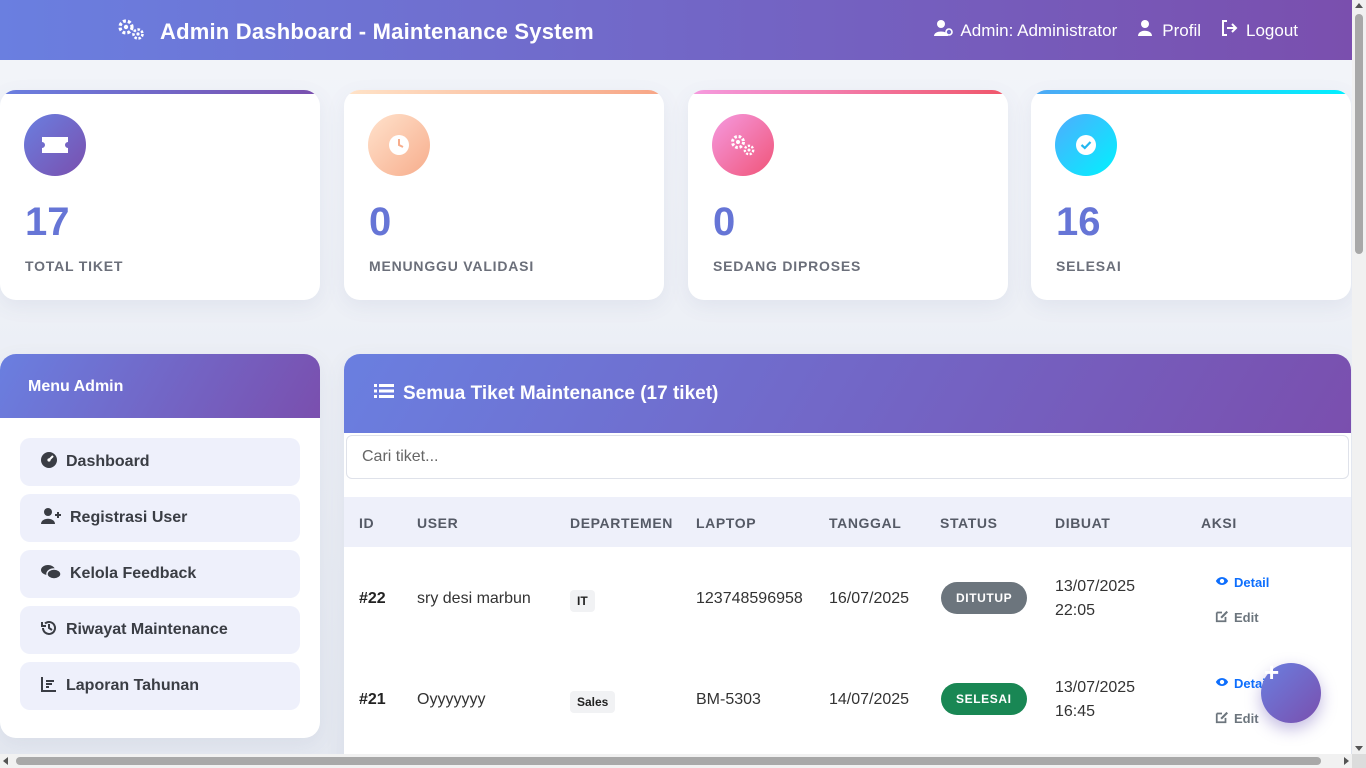  I want to click on stat-value: 16, so click(1078, 222).